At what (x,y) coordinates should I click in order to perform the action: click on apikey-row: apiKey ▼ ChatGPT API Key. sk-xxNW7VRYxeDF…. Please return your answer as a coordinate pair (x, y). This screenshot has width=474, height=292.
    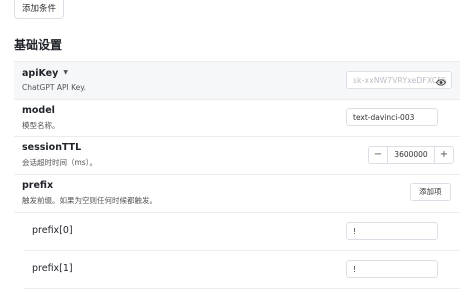
    Looking at the image, I should click on (237, 80).